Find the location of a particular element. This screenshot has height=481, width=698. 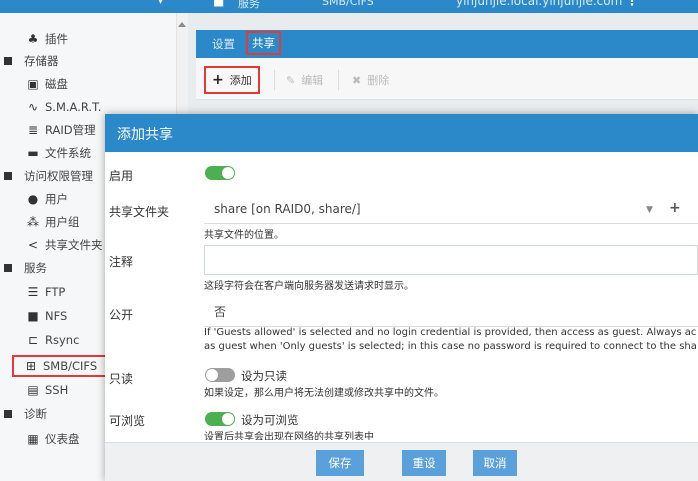

tab-settings: 设置 is located at coordinates (223, 44).